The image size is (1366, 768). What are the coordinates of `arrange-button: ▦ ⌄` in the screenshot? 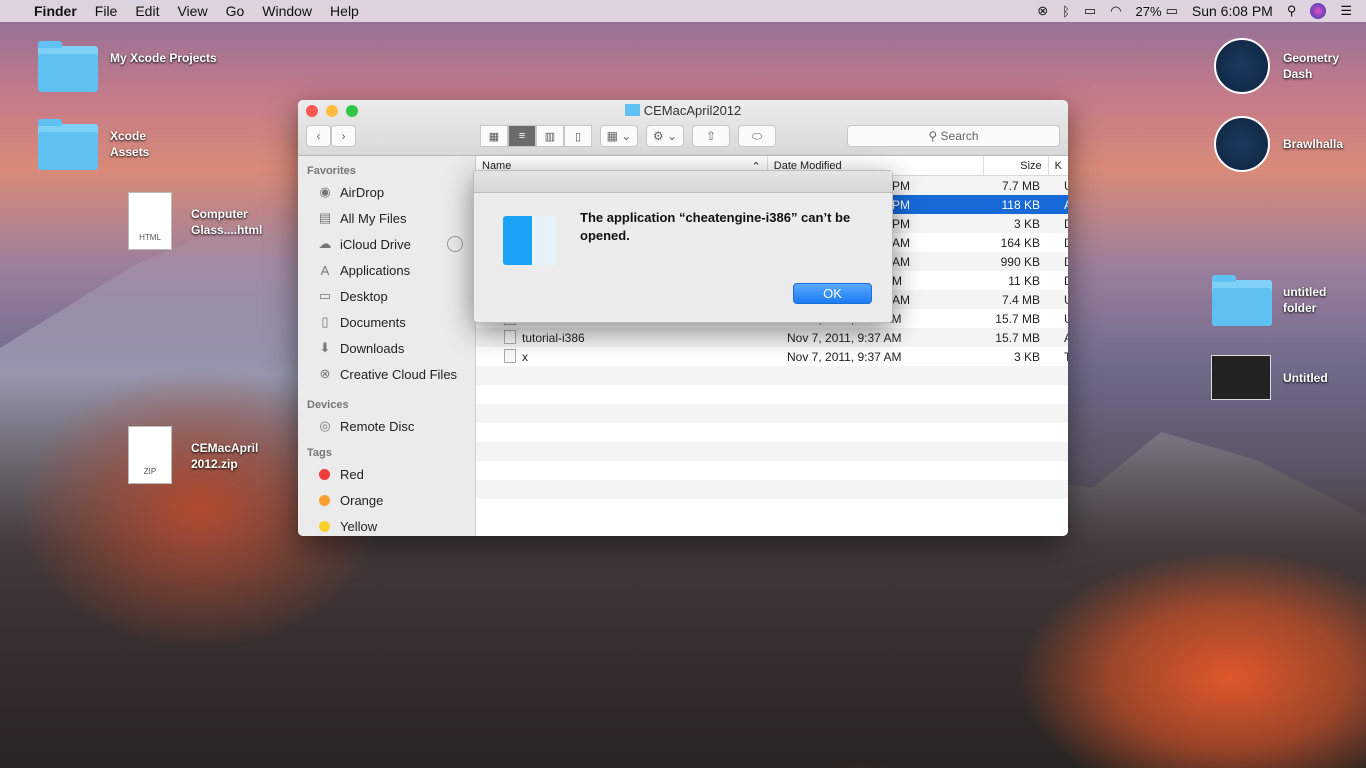 It's located at (619, 136).